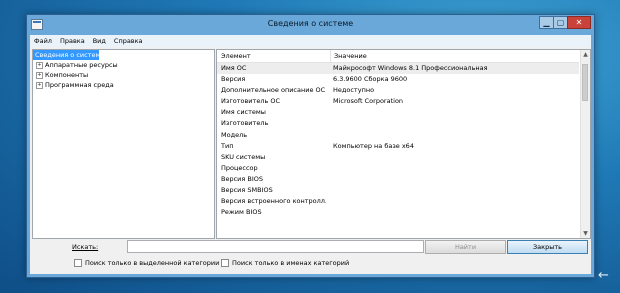 Image resolution: width=620 pixels, height=293 pixels. Describe the element at coordinates (234, 134) in the screenshot. I see `row-key: Модель` at that location.